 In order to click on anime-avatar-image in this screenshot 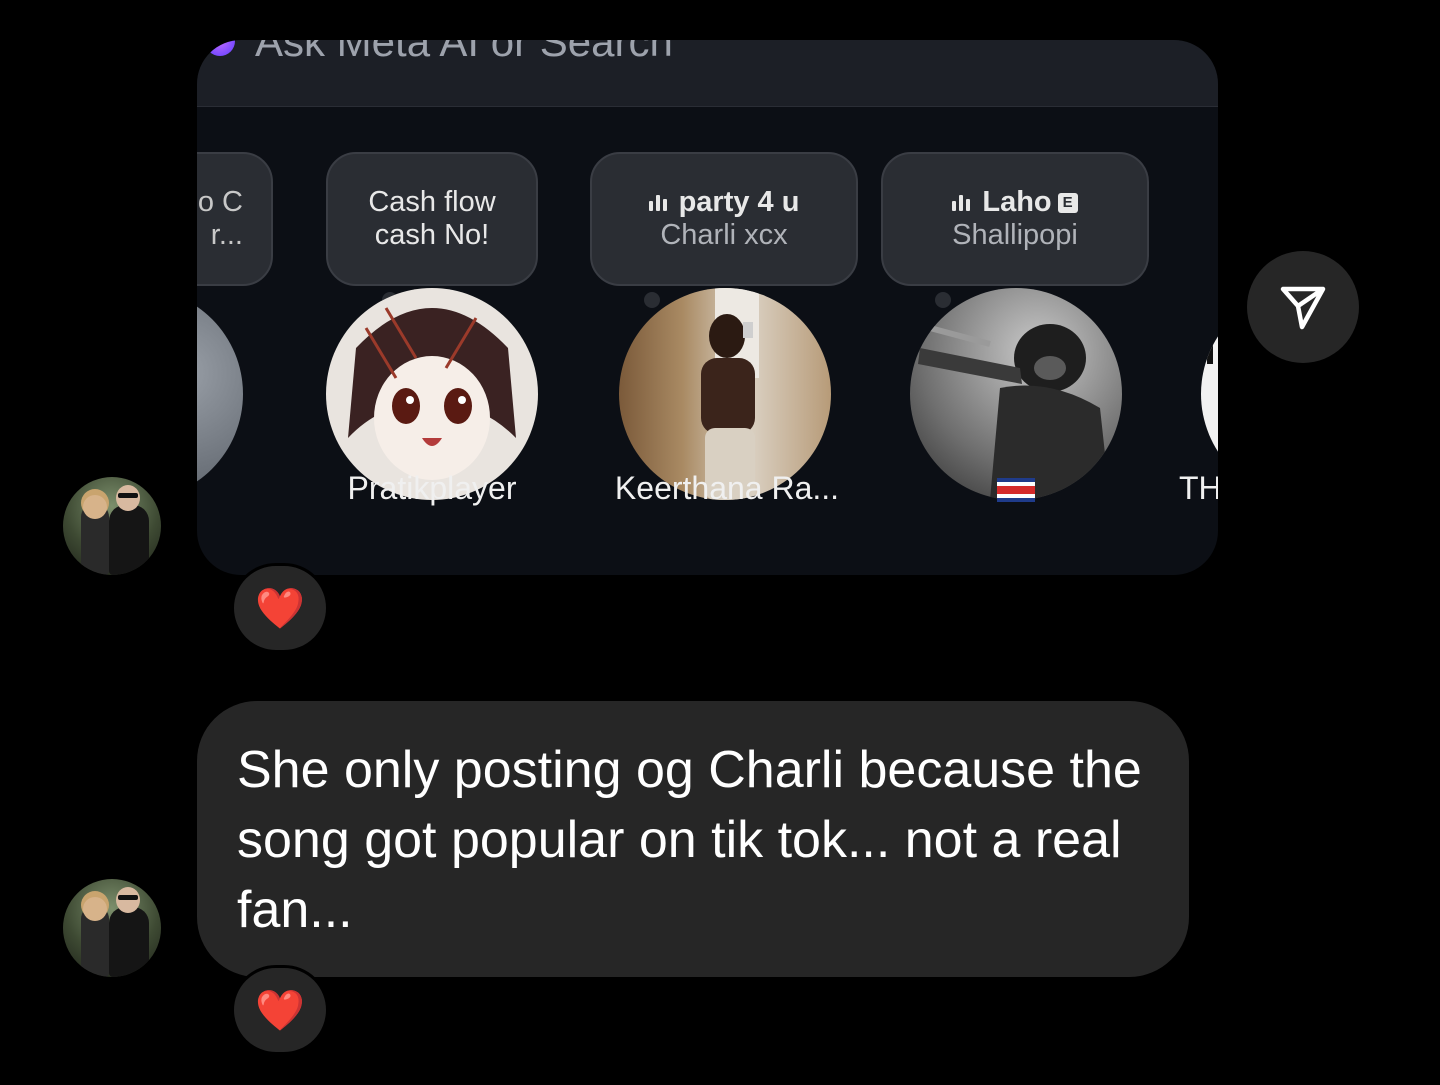, I will do `click(432, 393)`.